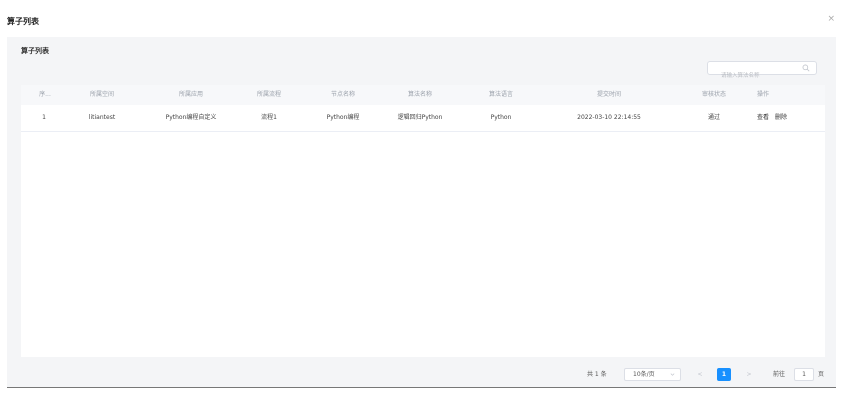 This screenshot has height=396, width=842. I want to click on cell-time: 2022-03-10 22:14:55, so click(609, 117).